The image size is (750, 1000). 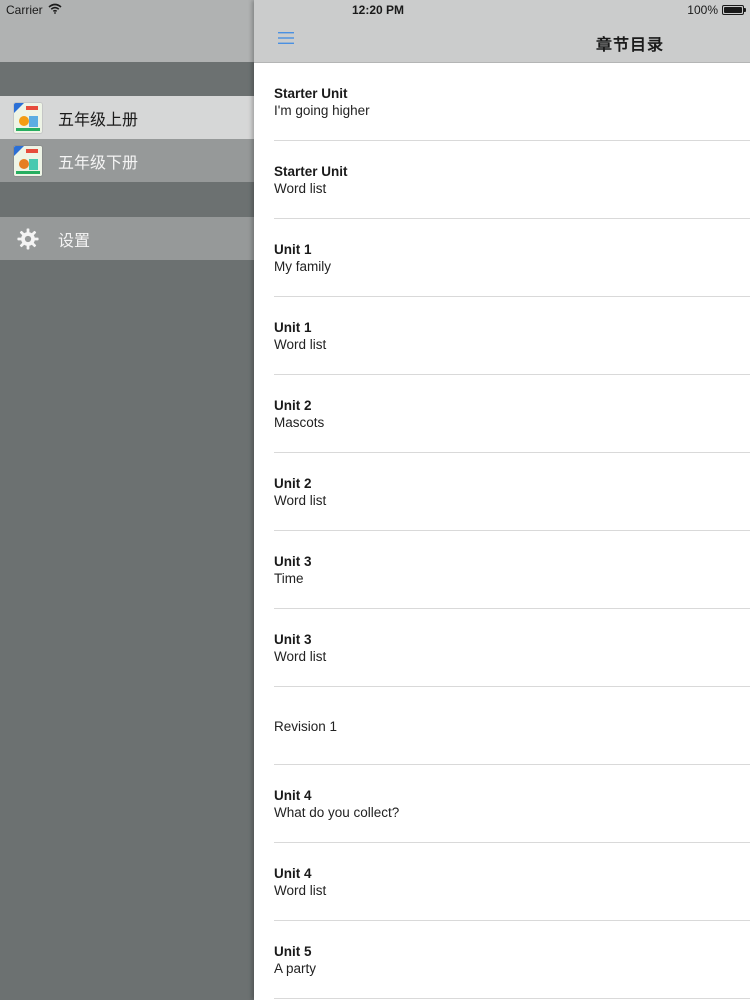 I want to click on sidebar-item-settings: 设置, so click(x=127, y=238).